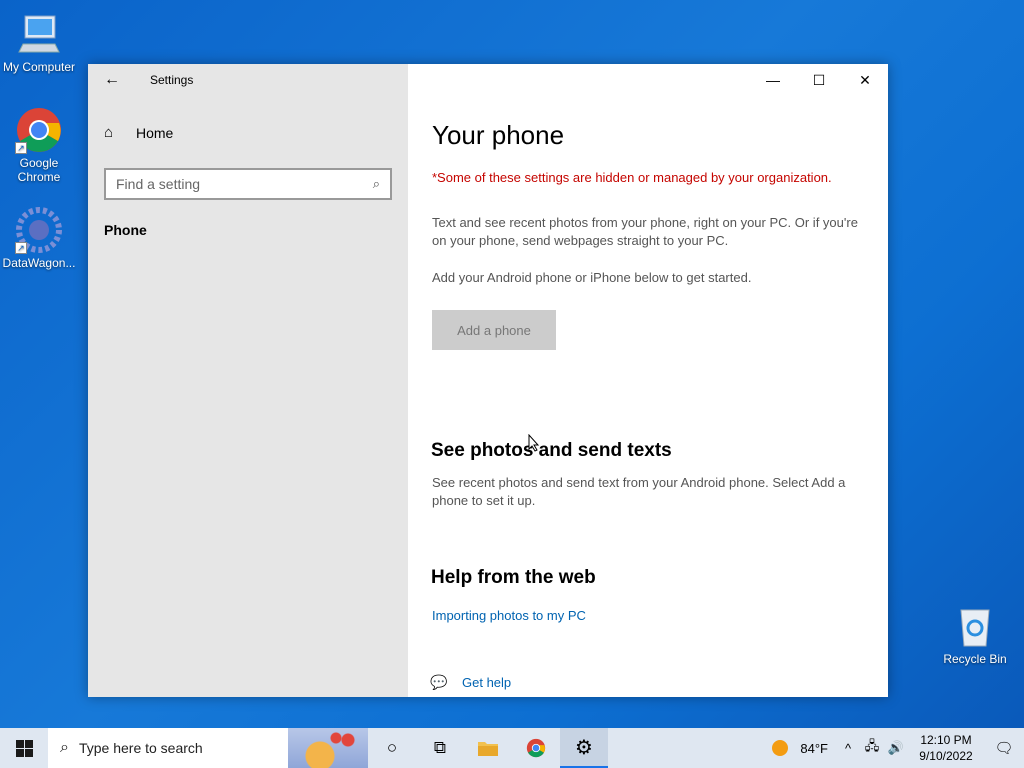  I want to click on back-button: ←, so click(112, 80).